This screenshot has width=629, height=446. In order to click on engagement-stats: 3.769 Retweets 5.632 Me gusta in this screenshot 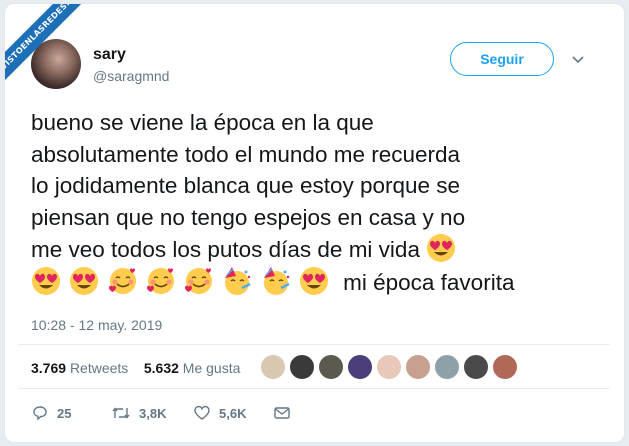, I will do `click(135, 368)`.